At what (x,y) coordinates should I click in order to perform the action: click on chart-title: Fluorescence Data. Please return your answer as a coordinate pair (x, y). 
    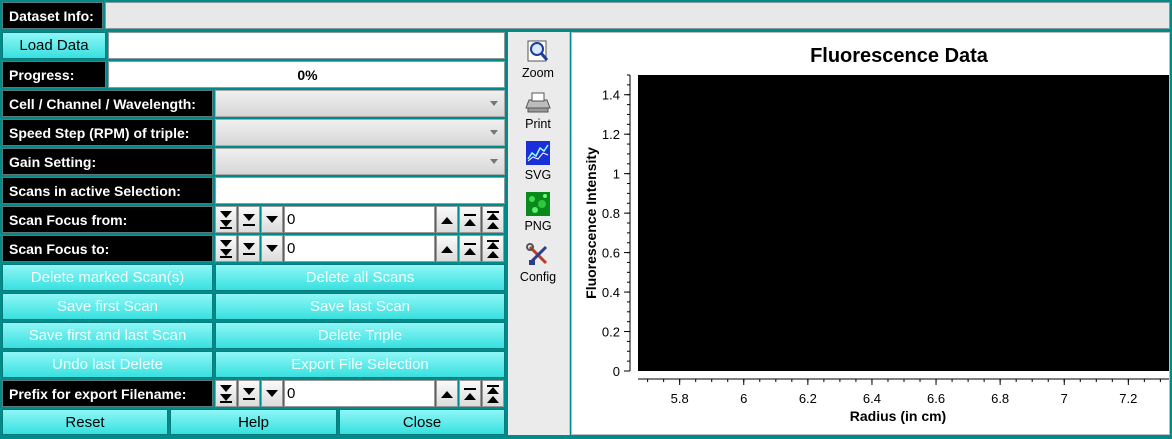
    Looking at the image, I should click on (899, 56).